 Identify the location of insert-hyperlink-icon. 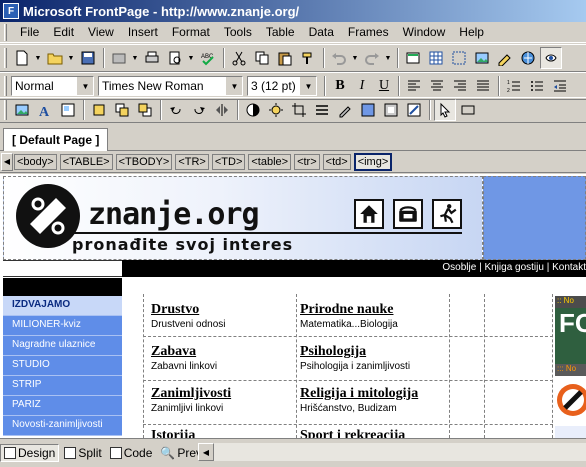
(528, 58).